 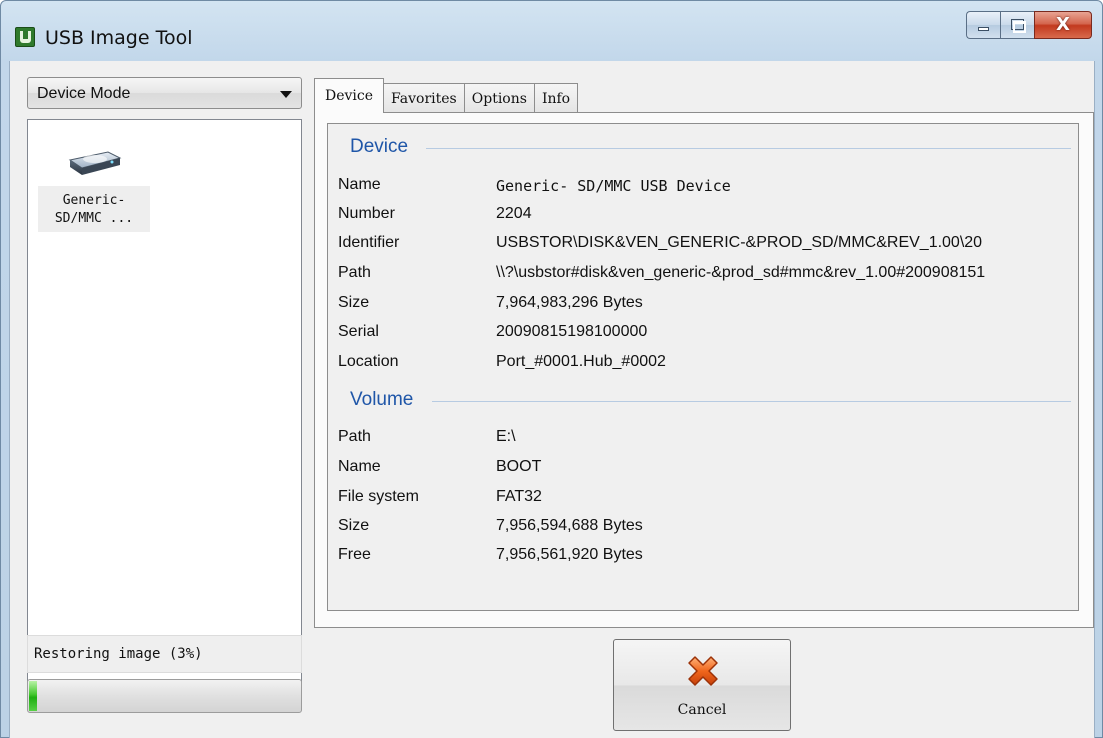 I want to click on cancel-x-icon, so click(x=703, y=671).